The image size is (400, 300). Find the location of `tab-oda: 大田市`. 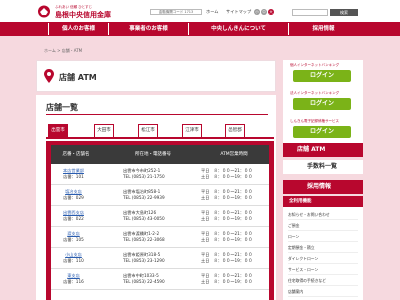

tab-oda: 大田市 is located at coordinates (104, 131).